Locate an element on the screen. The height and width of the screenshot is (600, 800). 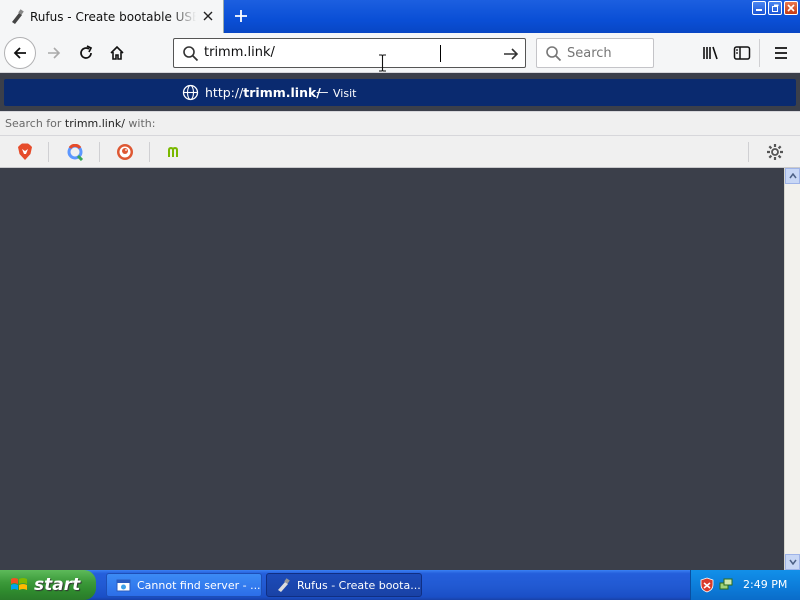
search-for-label: Search for trimm.link/ with: is located at coordinates (80, 123).